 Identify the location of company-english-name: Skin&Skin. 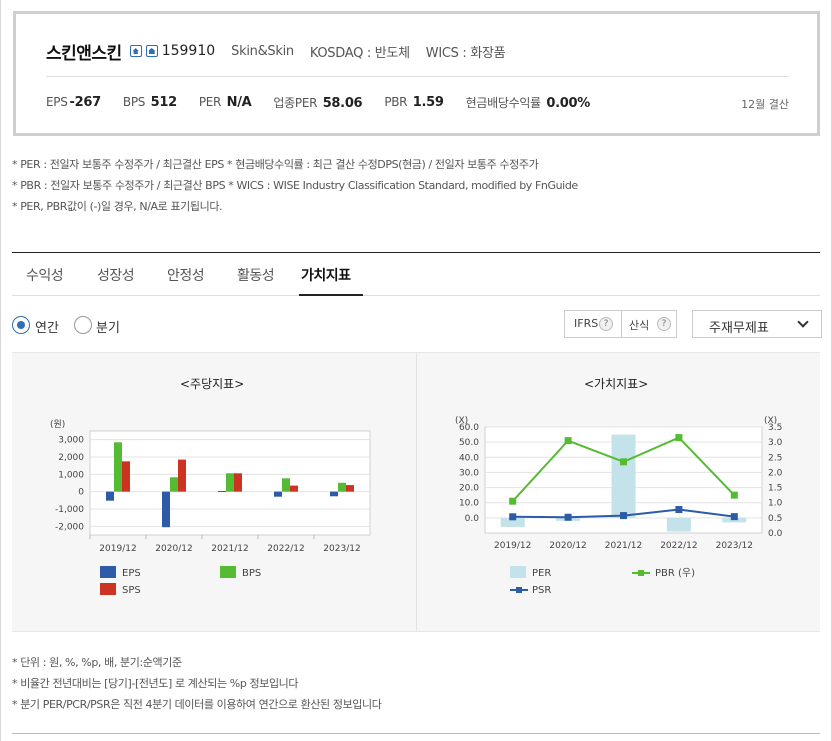
(262, 51).